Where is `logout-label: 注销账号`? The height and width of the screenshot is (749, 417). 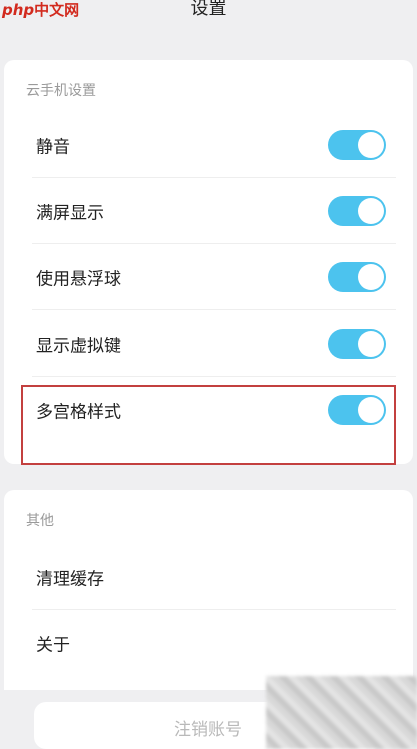 logout-label: 注销账号 is located at coordinates (208, 730).